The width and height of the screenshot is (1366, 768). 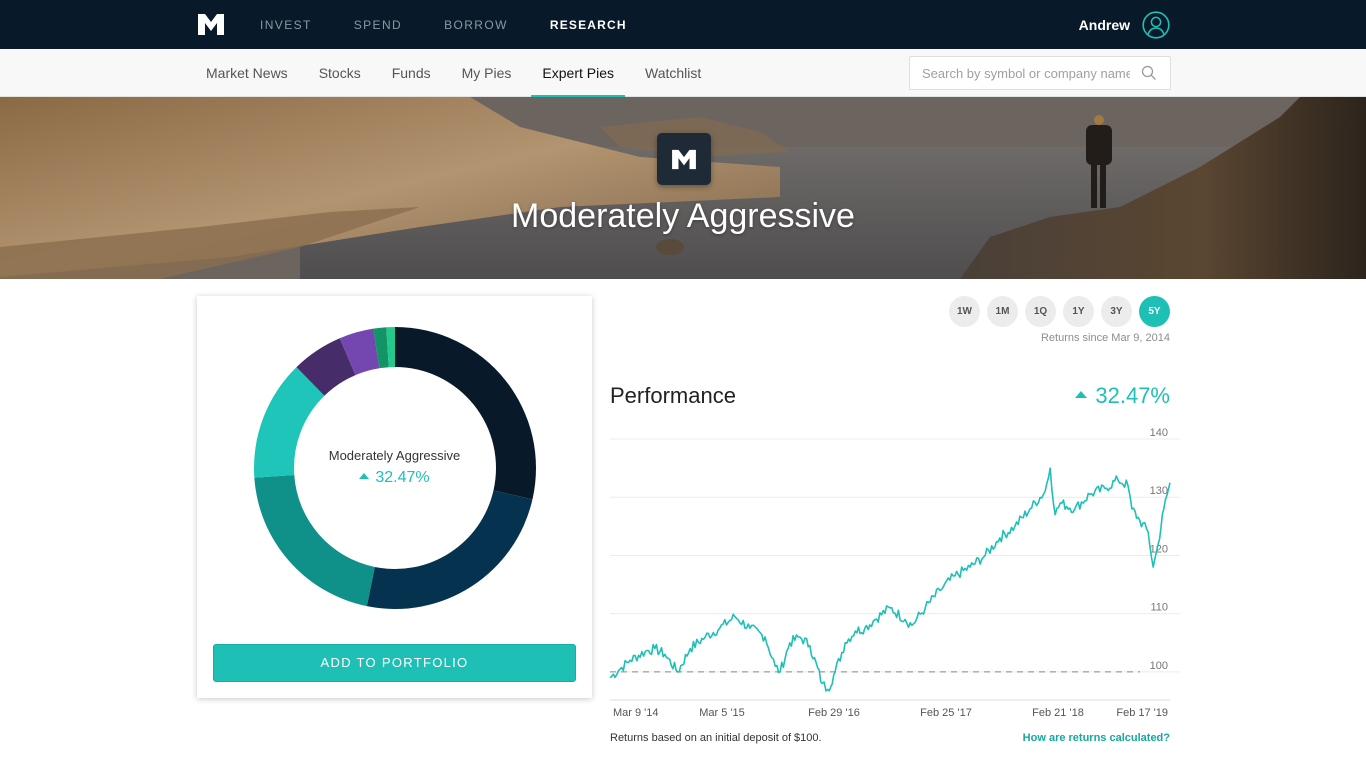 I want to click on user-name: Andrew, so click(x=1104, y=25).